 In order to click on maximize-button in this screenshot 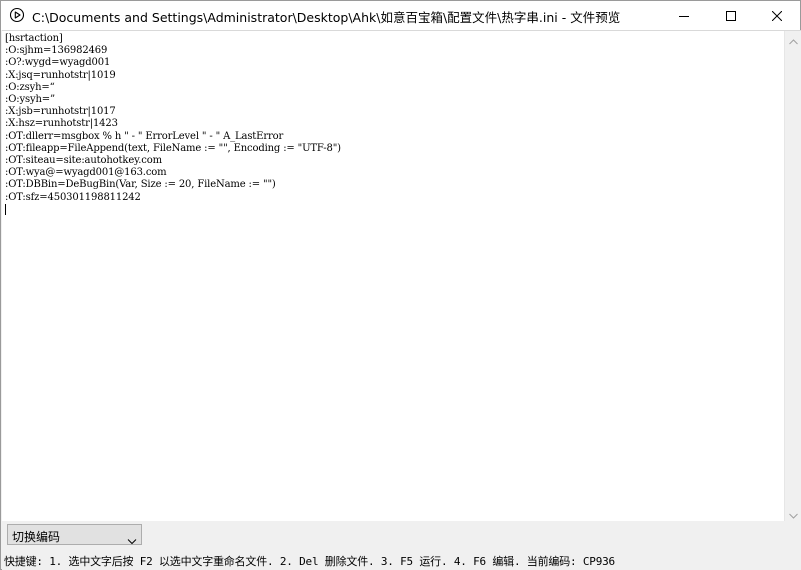, I will do `click(731, 15)`.